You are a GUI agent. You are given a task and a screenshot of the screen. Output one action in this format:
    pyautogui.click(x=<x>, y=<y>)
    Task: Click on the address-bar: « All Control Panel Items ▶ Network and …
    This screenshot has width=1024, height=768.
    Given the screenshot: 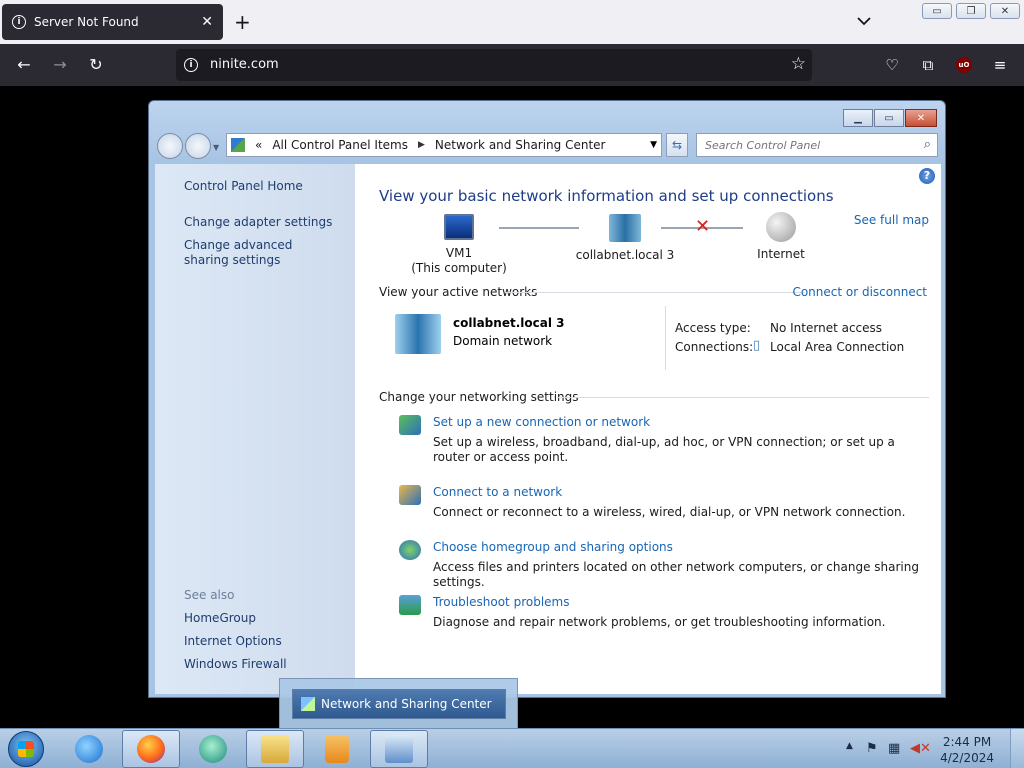 What is the action you would take?
    pyautogui.click(x=444, y=145)
    